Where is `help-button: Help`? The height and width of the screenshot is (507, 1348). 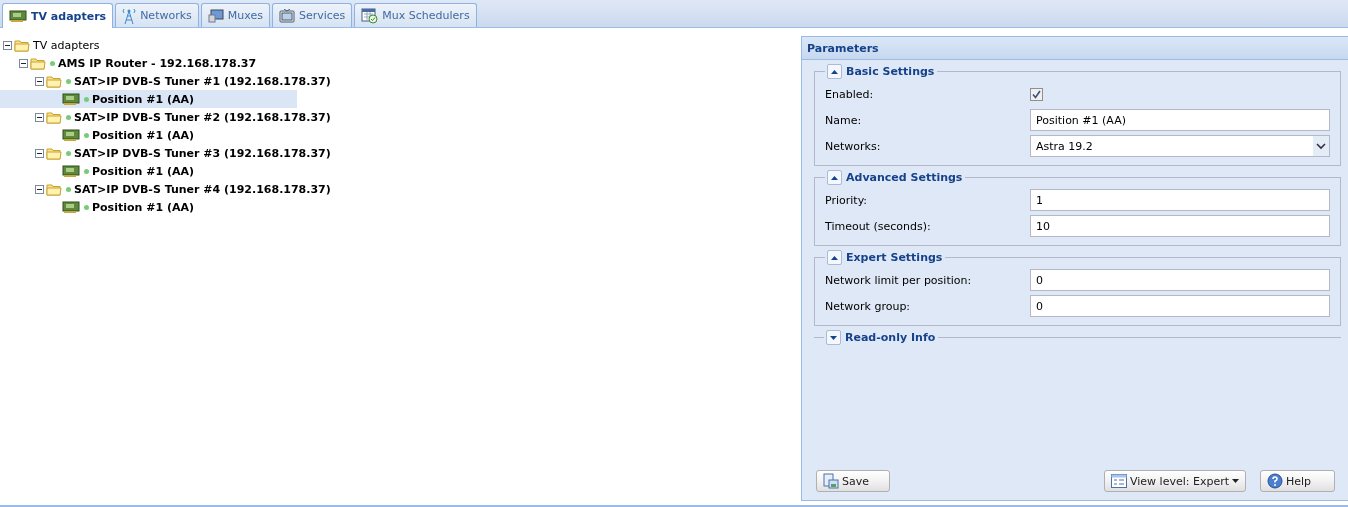 help-button: Help is located at coordinates (1297, 481).